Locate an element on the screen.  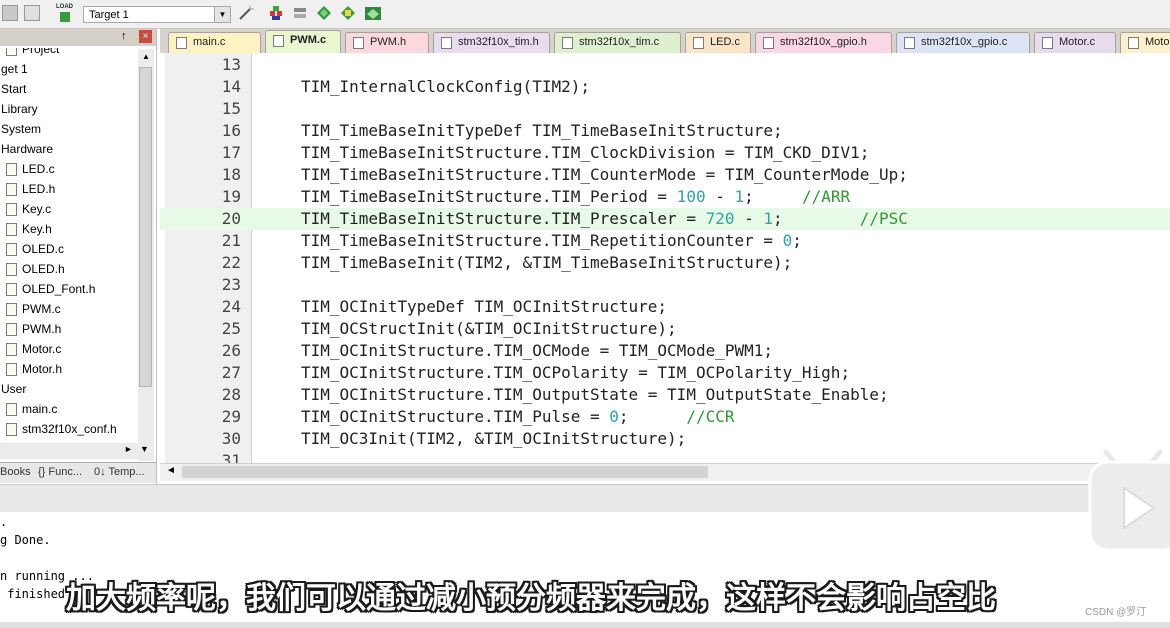
tree-item: OLED.c is located at coordinates (35, 249).